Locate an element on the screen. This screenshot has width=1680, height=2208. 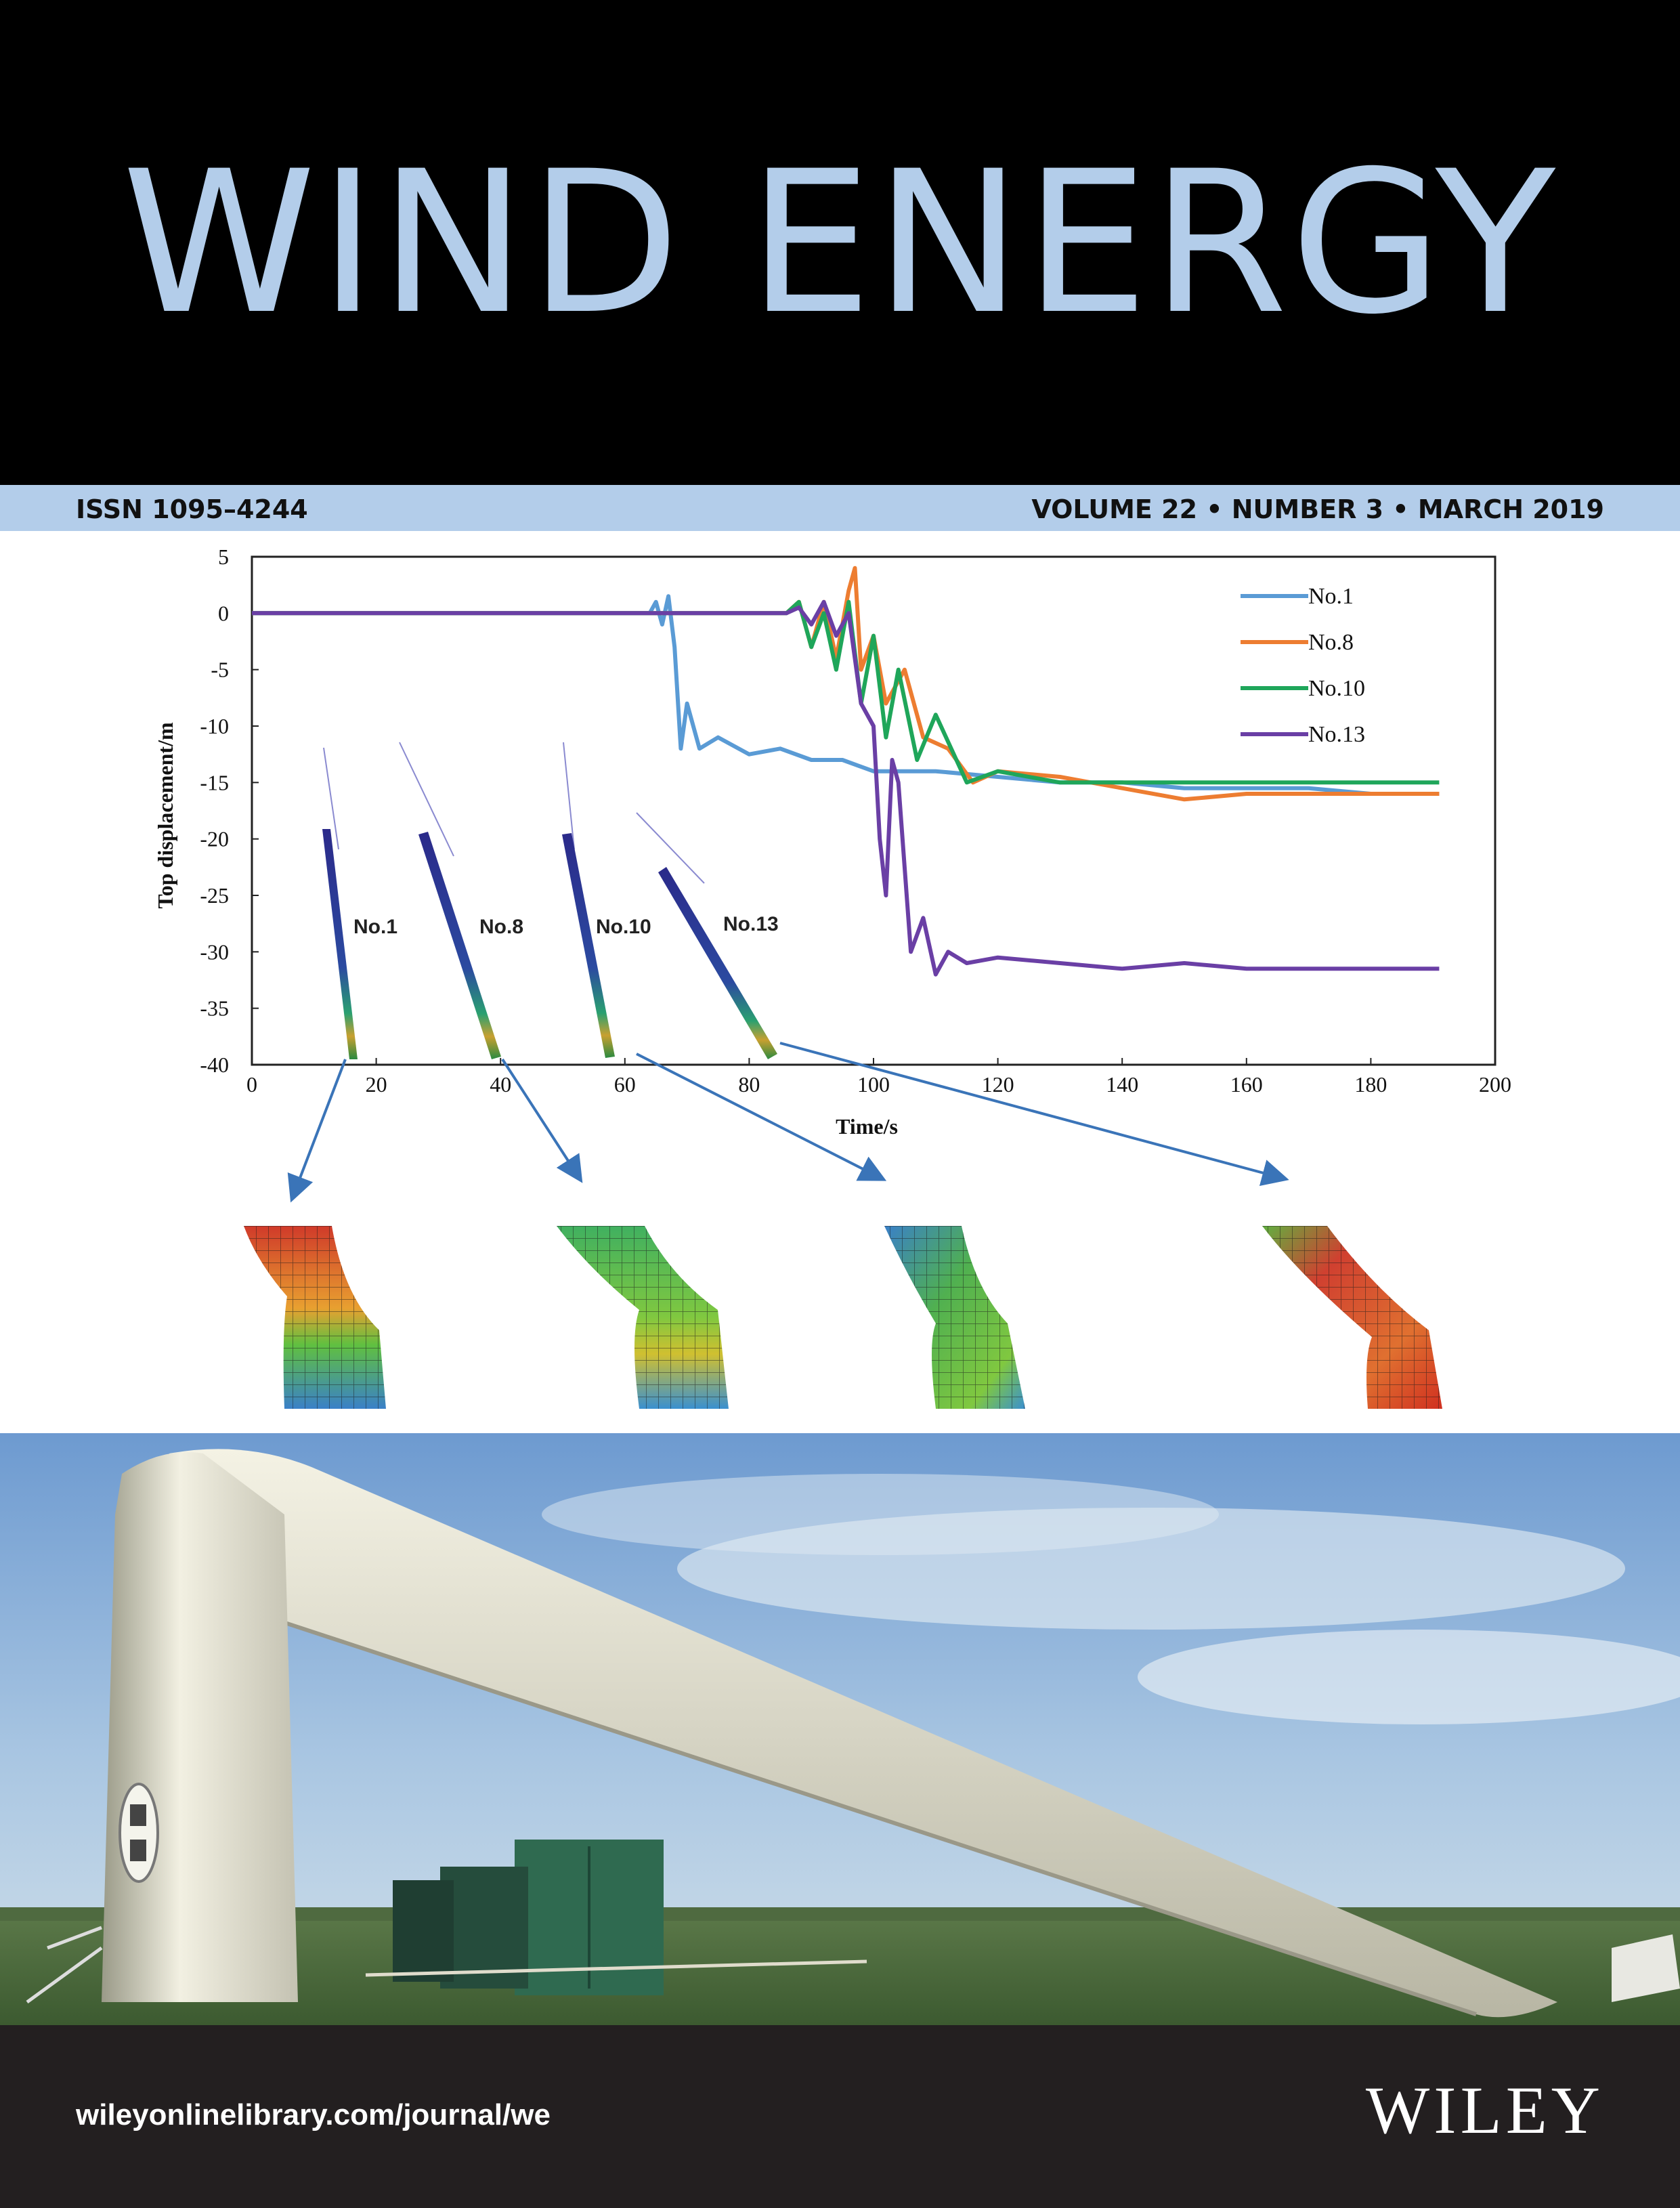
callout-arrow-no1 is located at coordinates (317, 1131).